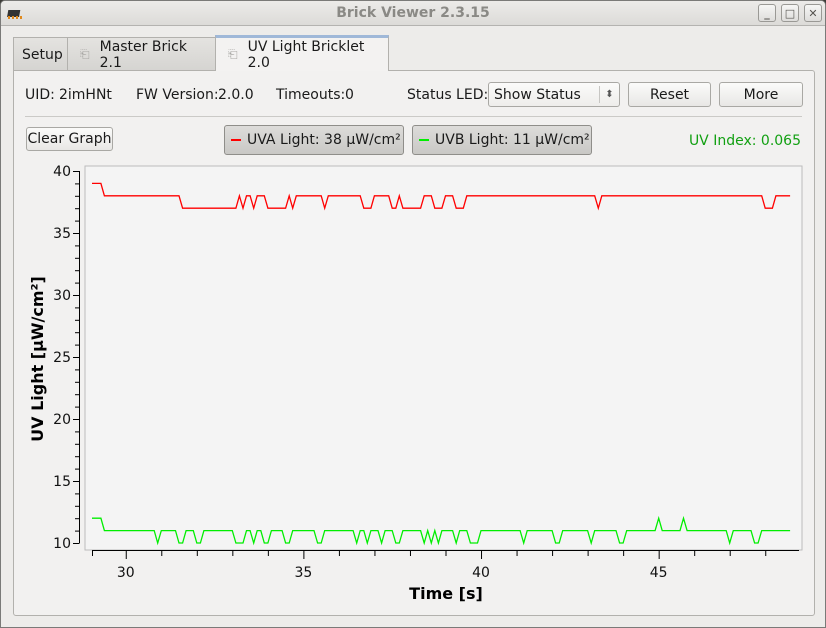  I want to click on x-tick-label: 40, so click(481, 573).